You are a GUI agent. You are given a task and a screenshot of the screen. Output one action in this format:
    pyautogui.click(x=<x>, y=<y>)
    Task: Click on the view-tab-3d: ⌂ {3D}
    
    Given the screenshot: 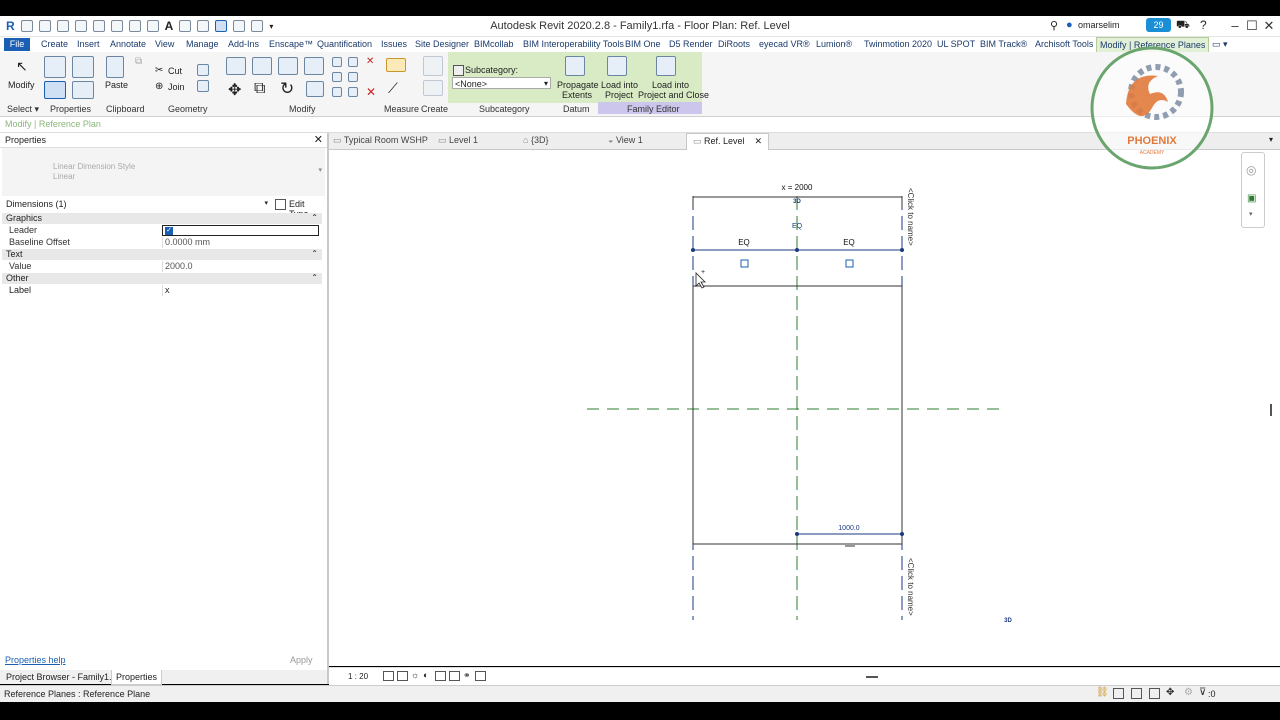 What is the action you would take?
    pyautogui.click(x=535, y=140)
    